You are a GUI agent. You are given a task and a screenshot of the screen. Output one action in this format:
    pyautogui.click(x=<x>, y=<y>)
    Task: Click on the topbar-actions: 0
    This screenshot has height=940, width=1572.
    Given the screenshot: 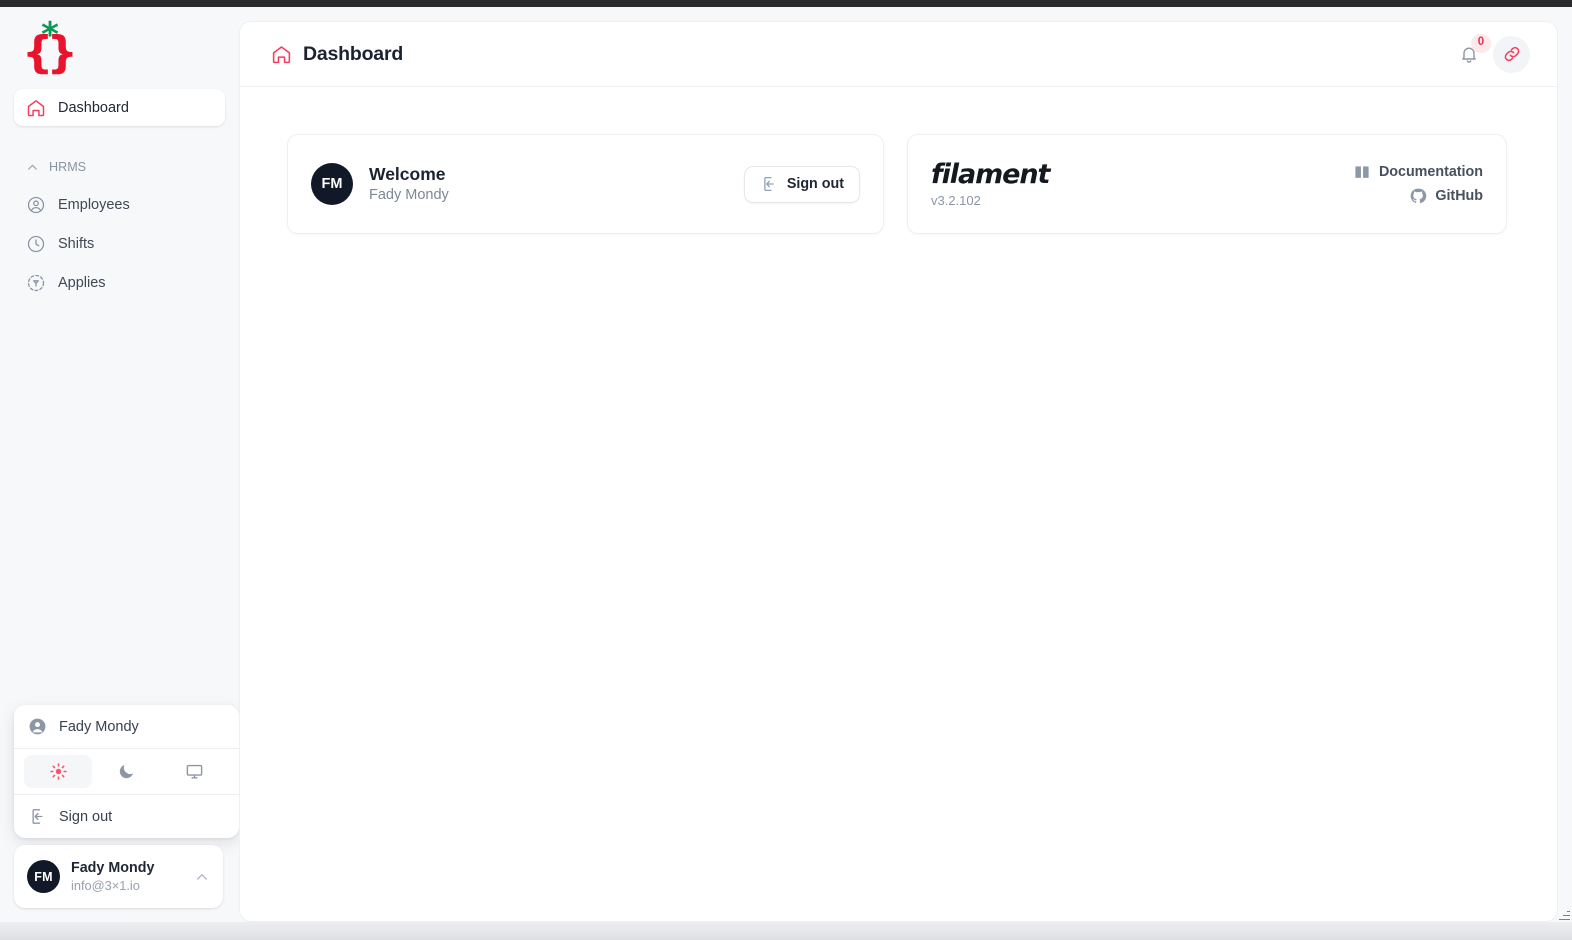 What is the action you would take?
    pyautogui.click(x=1490, y=53)
    